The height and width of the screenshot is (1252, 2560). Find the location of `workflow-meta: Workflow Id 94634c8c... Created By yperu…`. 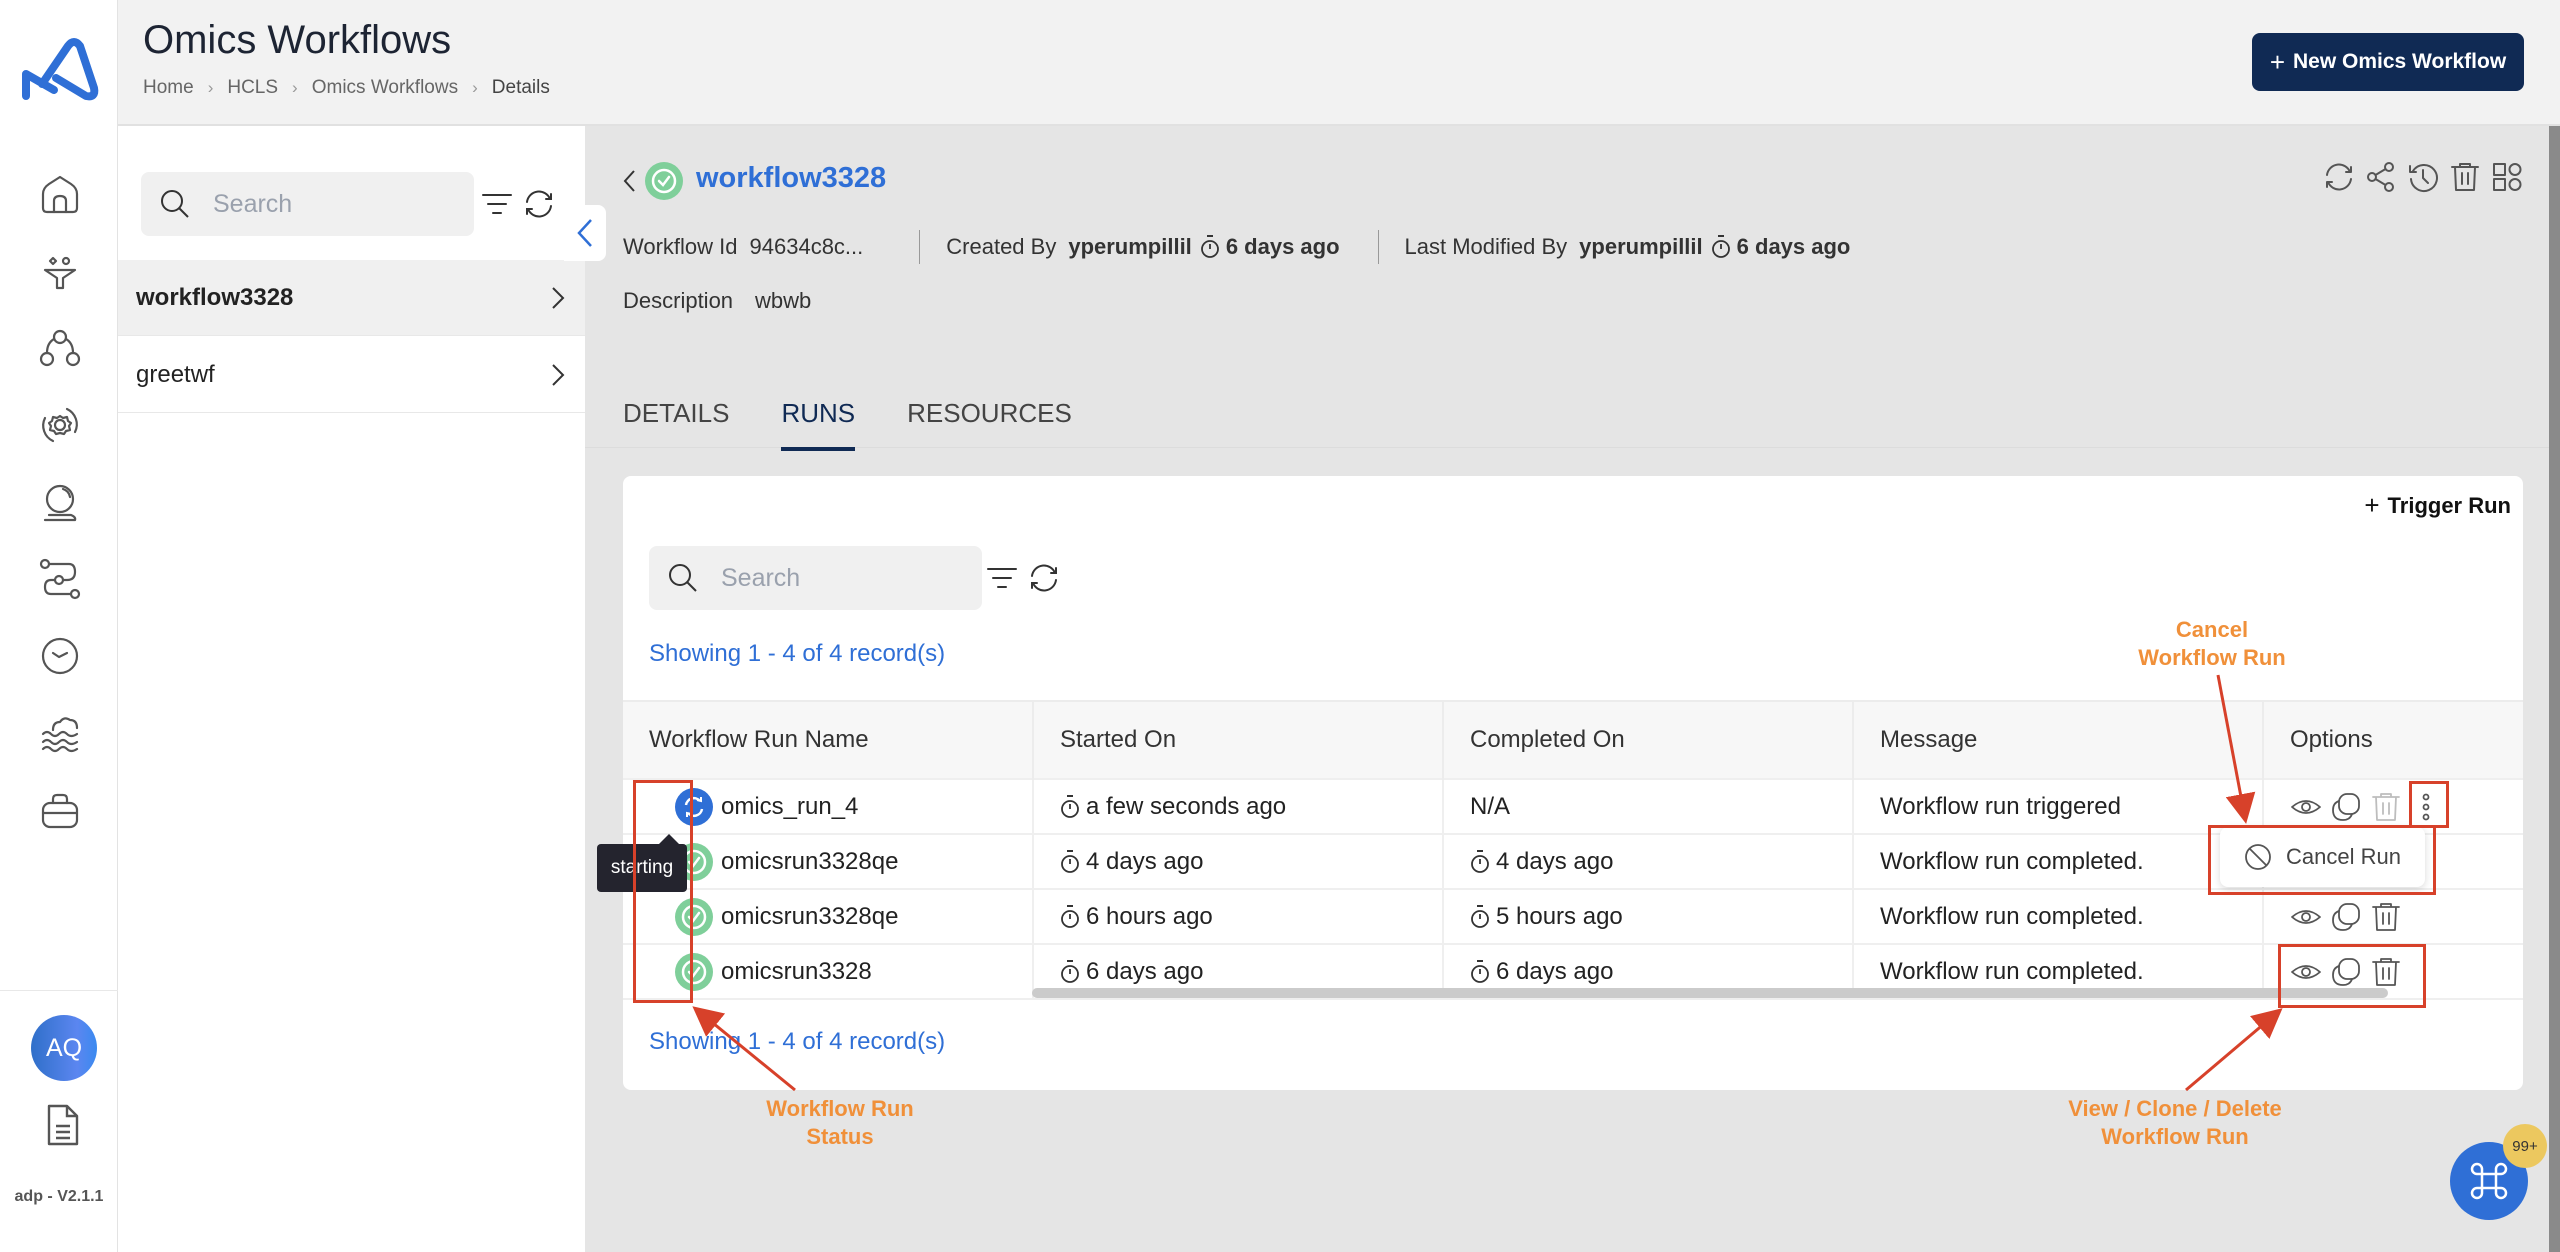

workflow-meta: Workflow Id 94634c8c... Created By yperu… is located at coordinates (1236, 247).